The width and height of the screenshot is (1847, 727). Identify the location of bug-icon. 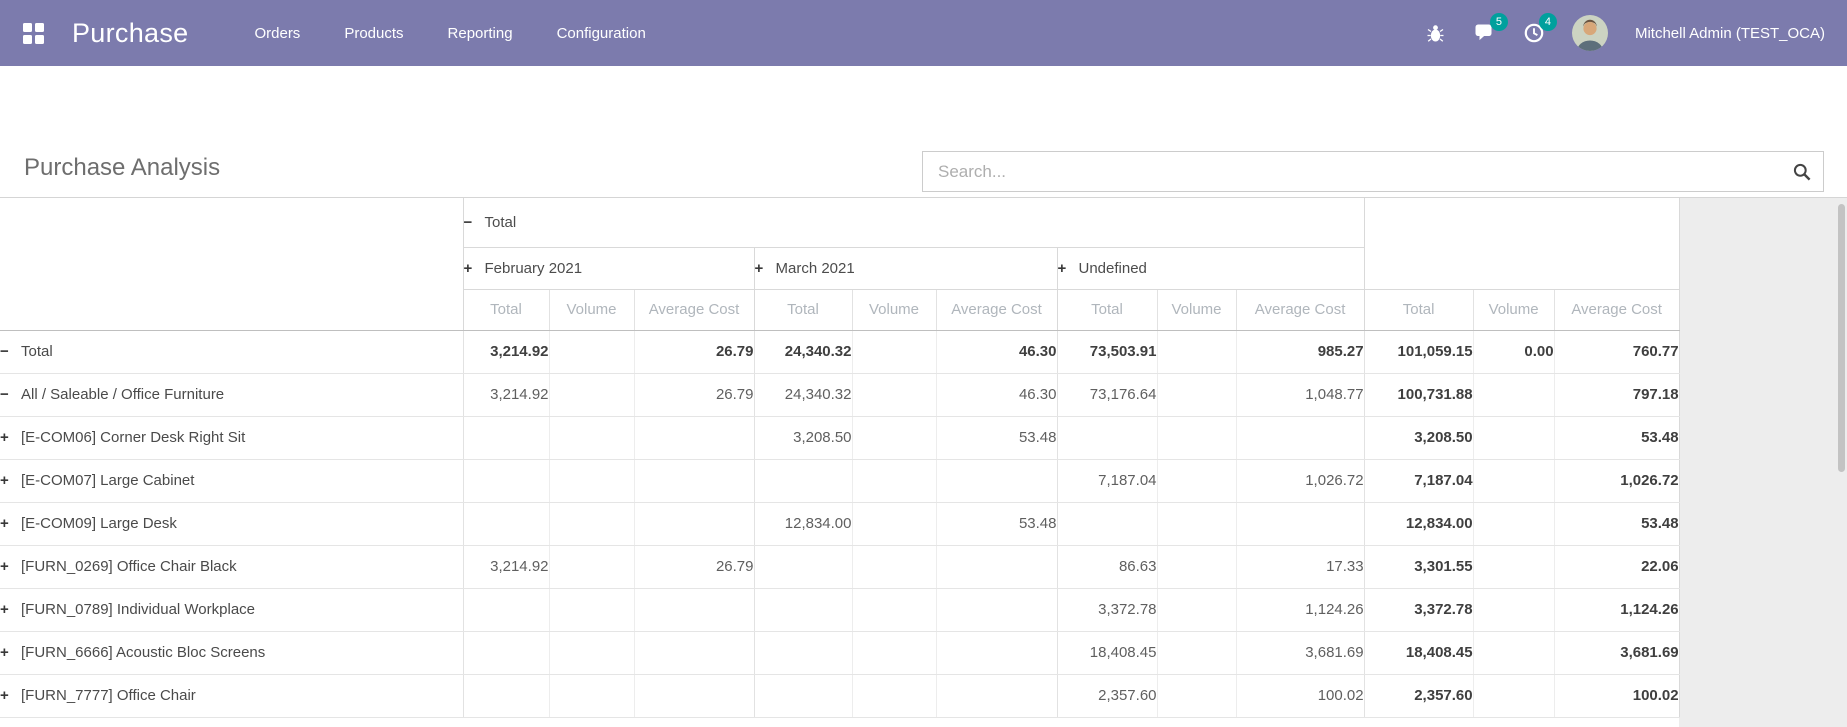
(1435, 33).